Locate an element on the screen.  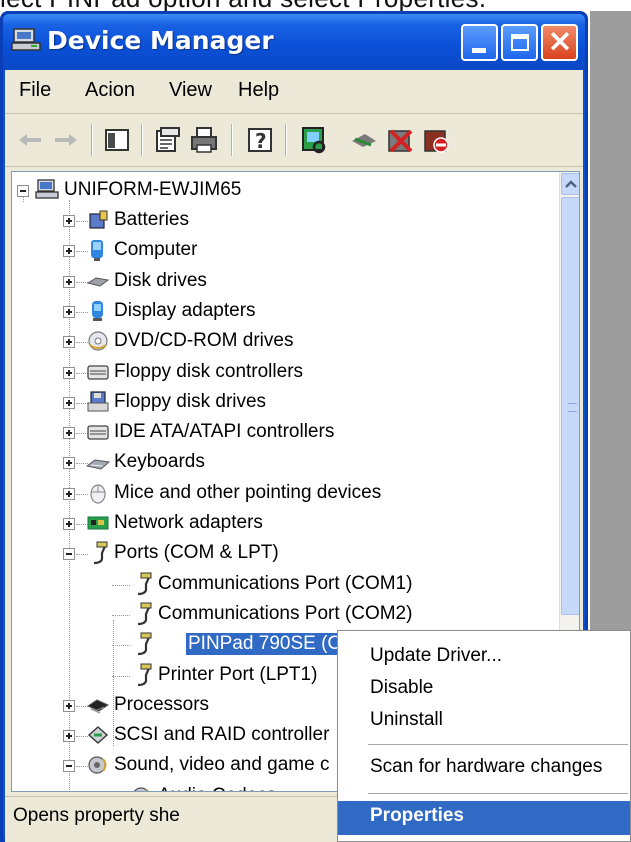
menu-item-properties: Properties is located at coordinates (484, 818).